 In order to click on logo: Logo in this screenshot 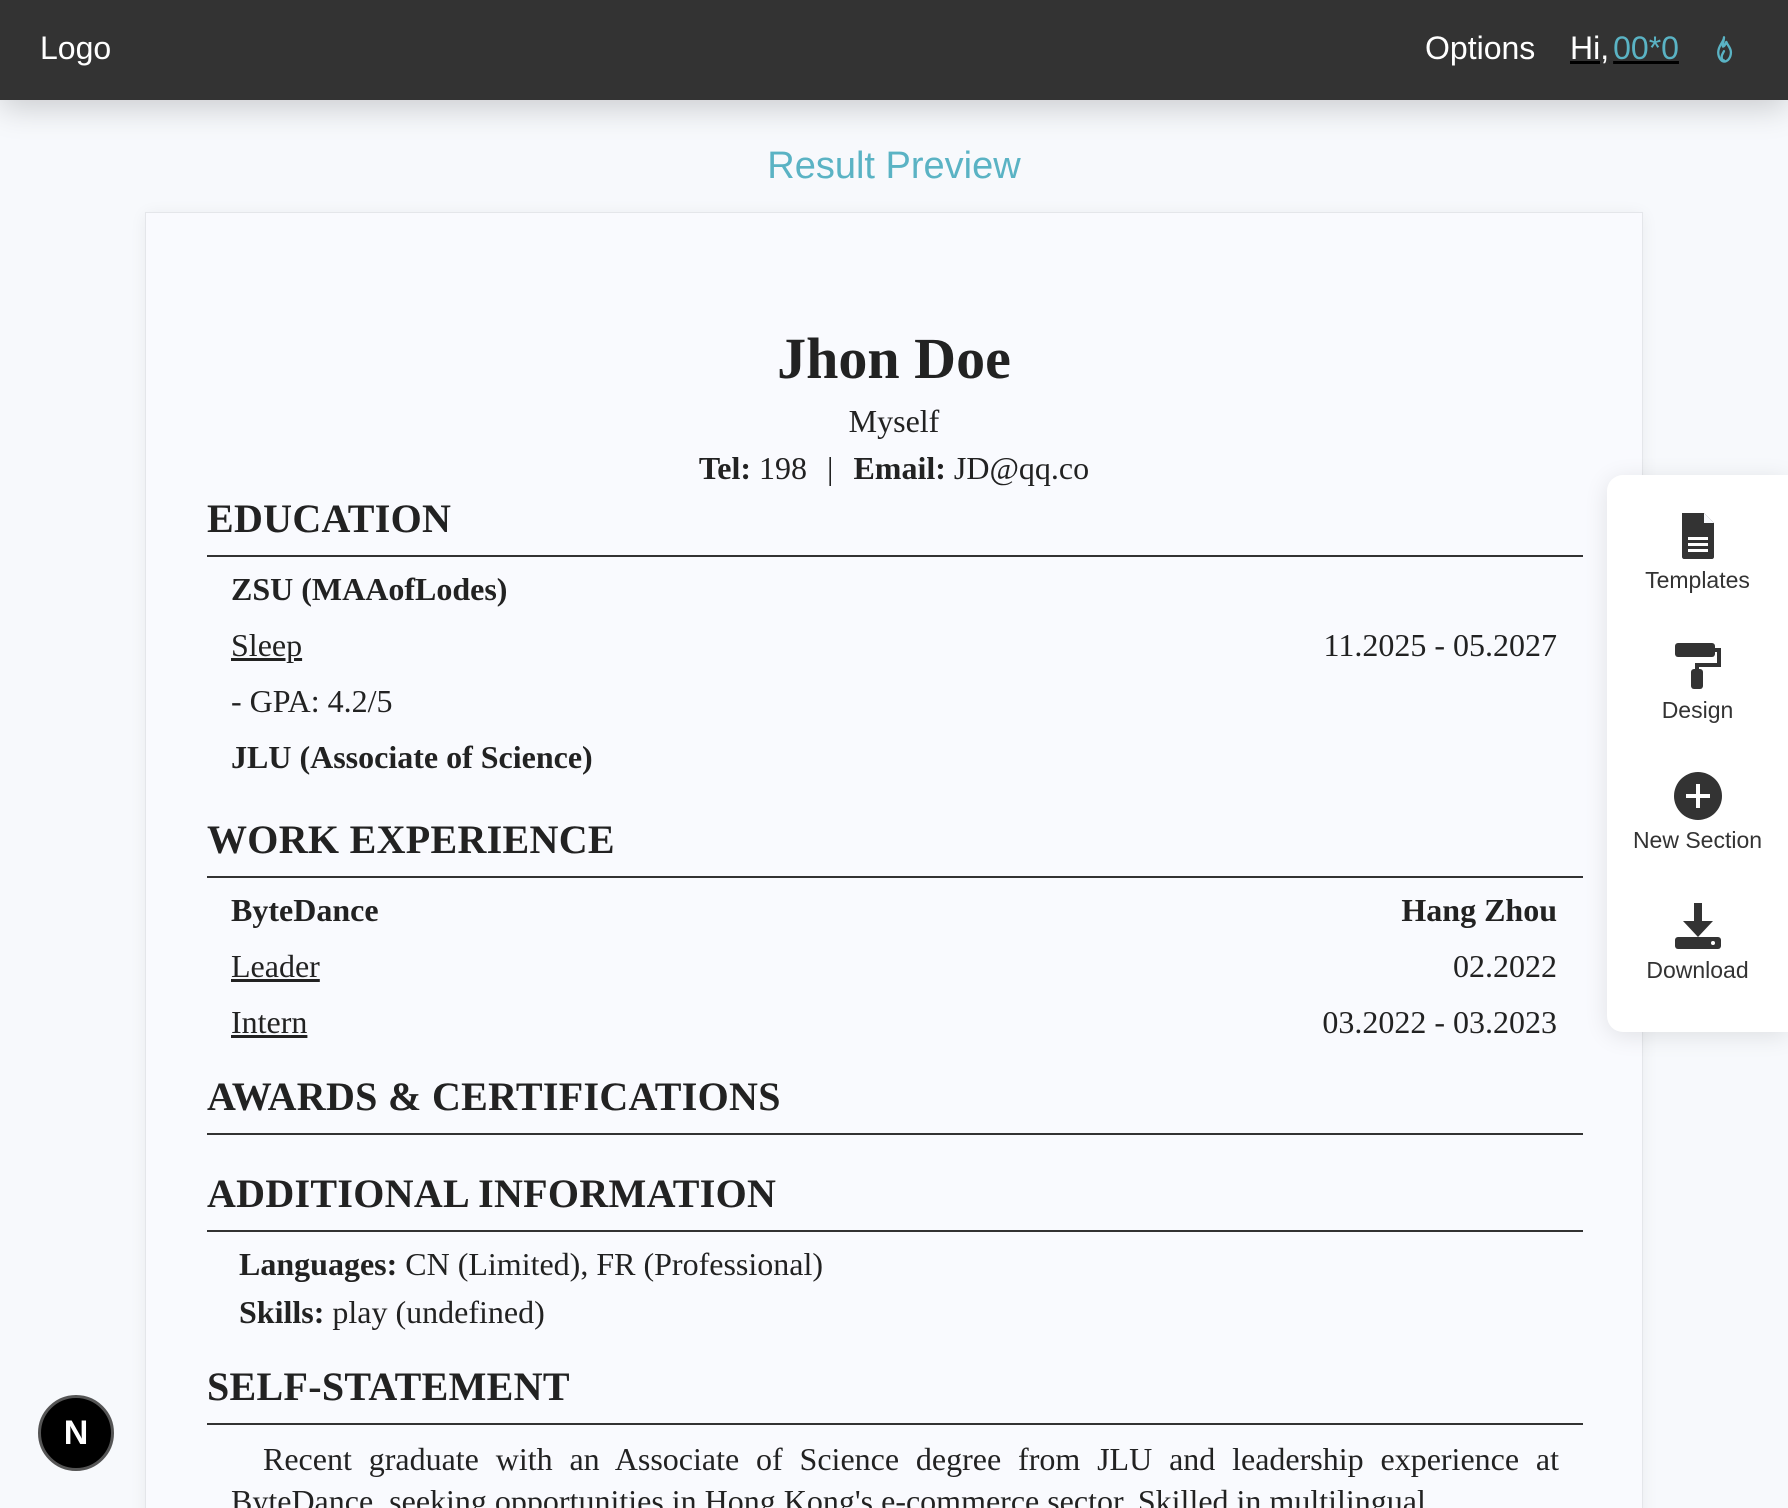, I will do `click(75, 48)`.